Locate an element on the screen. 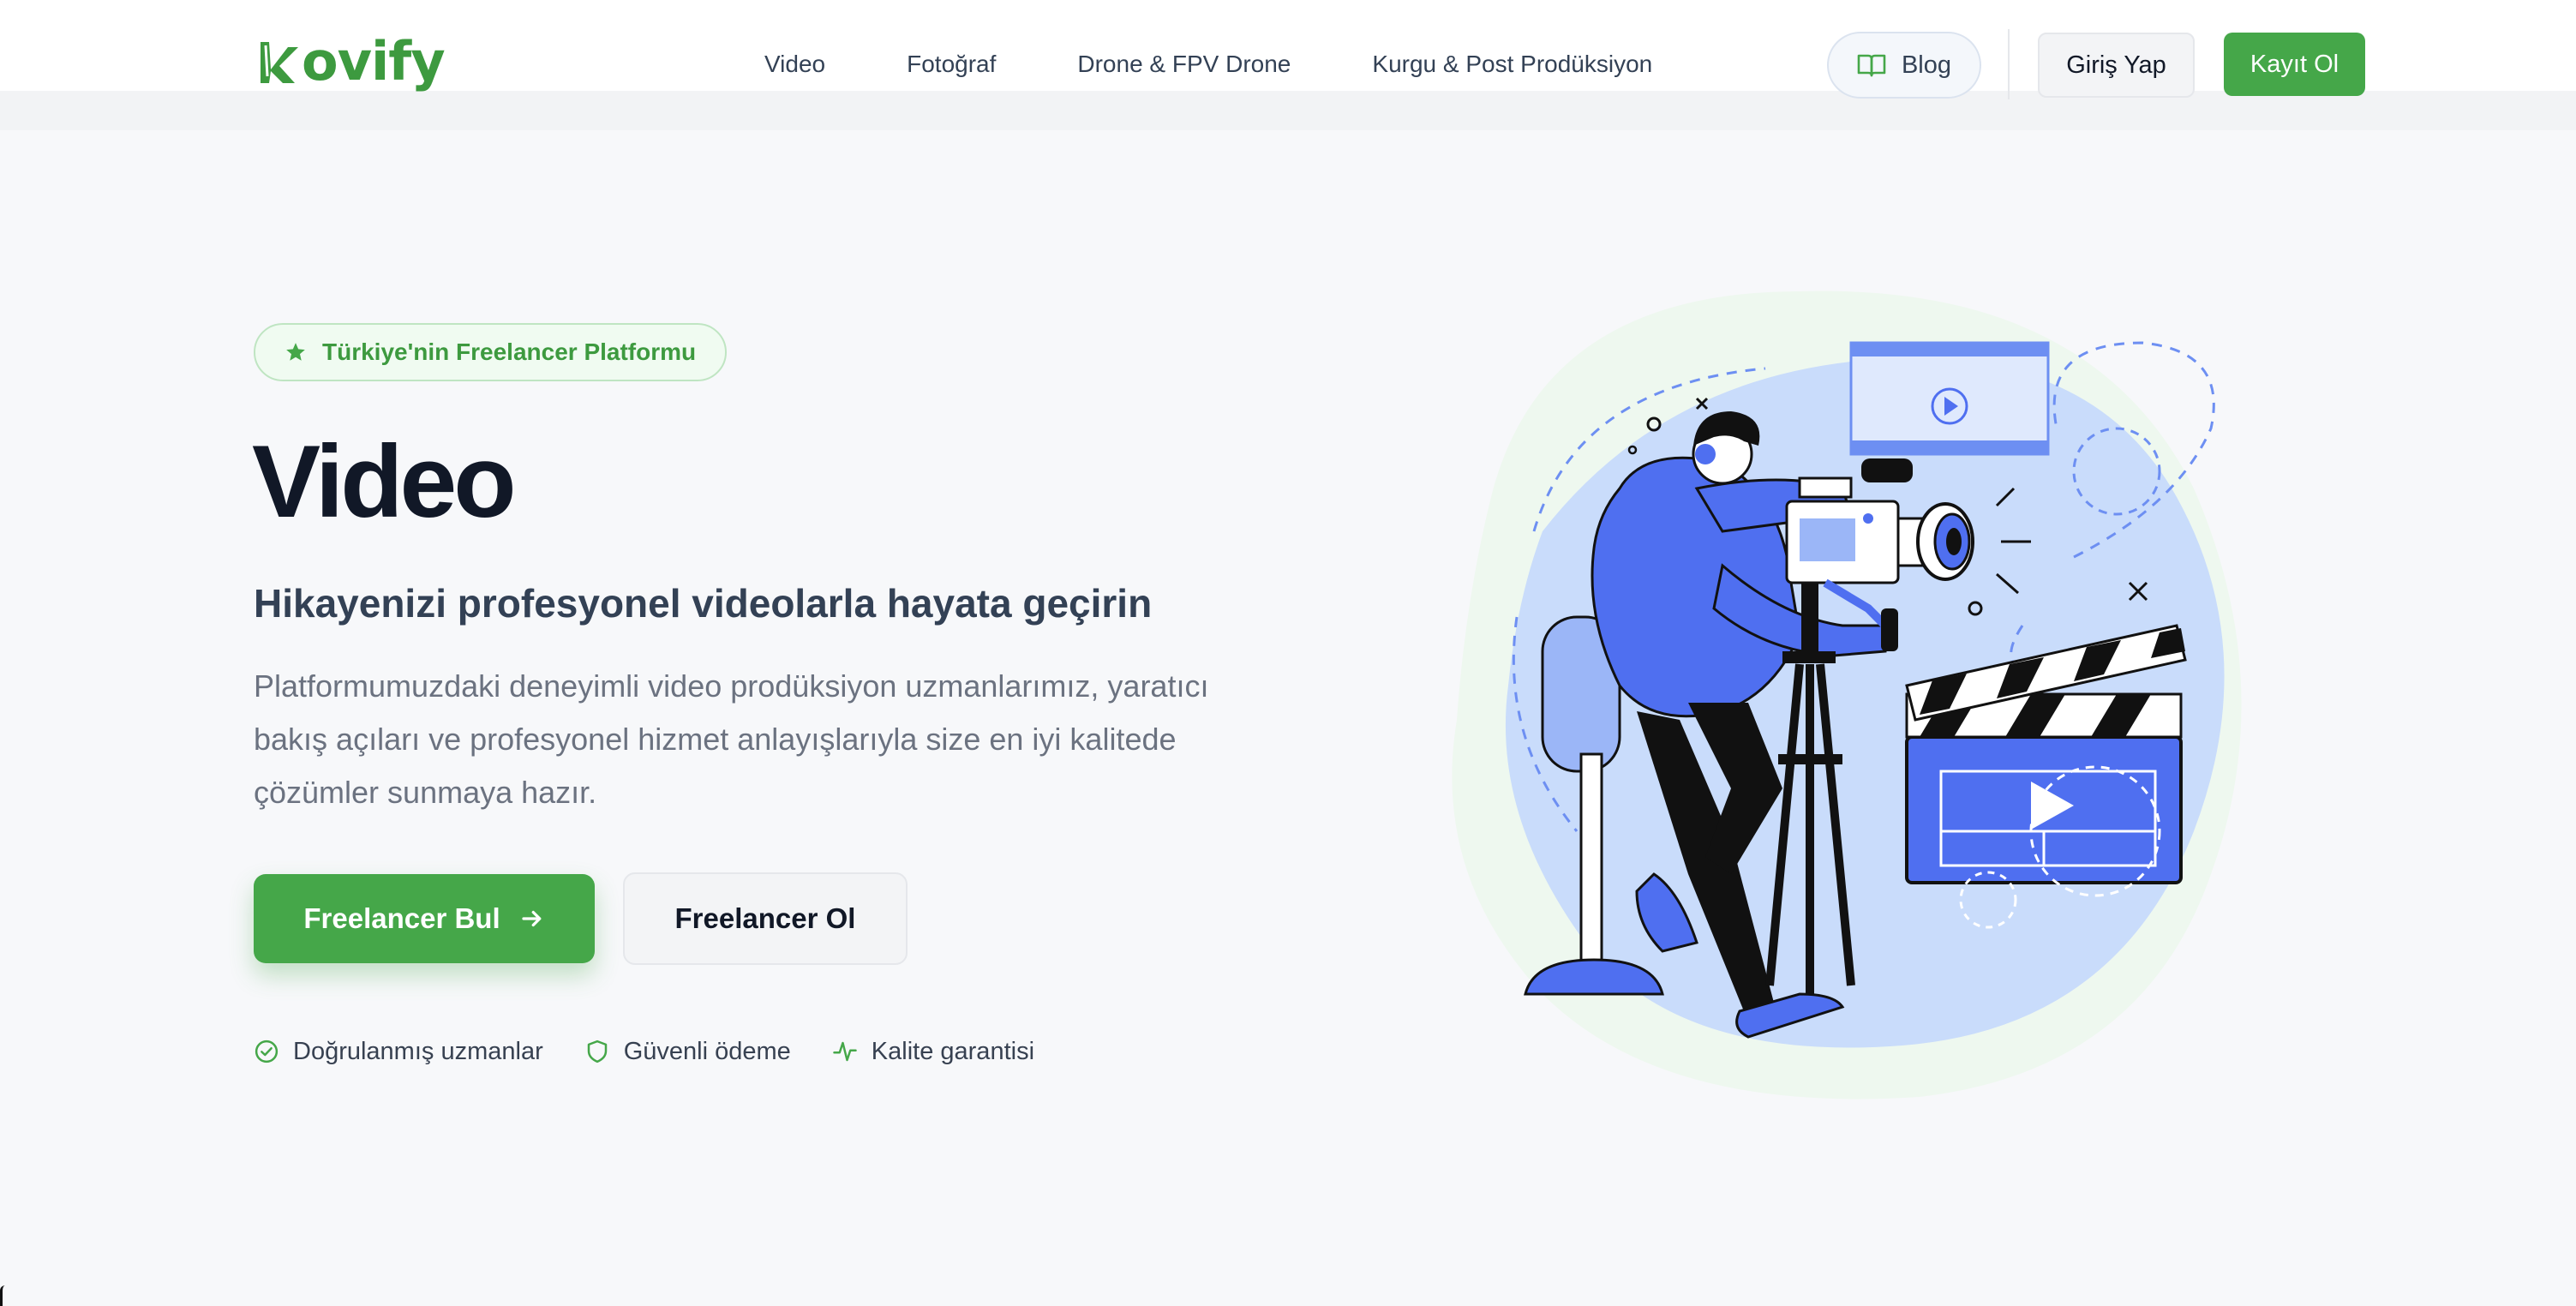  feature-quality: Kalite garantisi is located at coordinates (933, 1052).